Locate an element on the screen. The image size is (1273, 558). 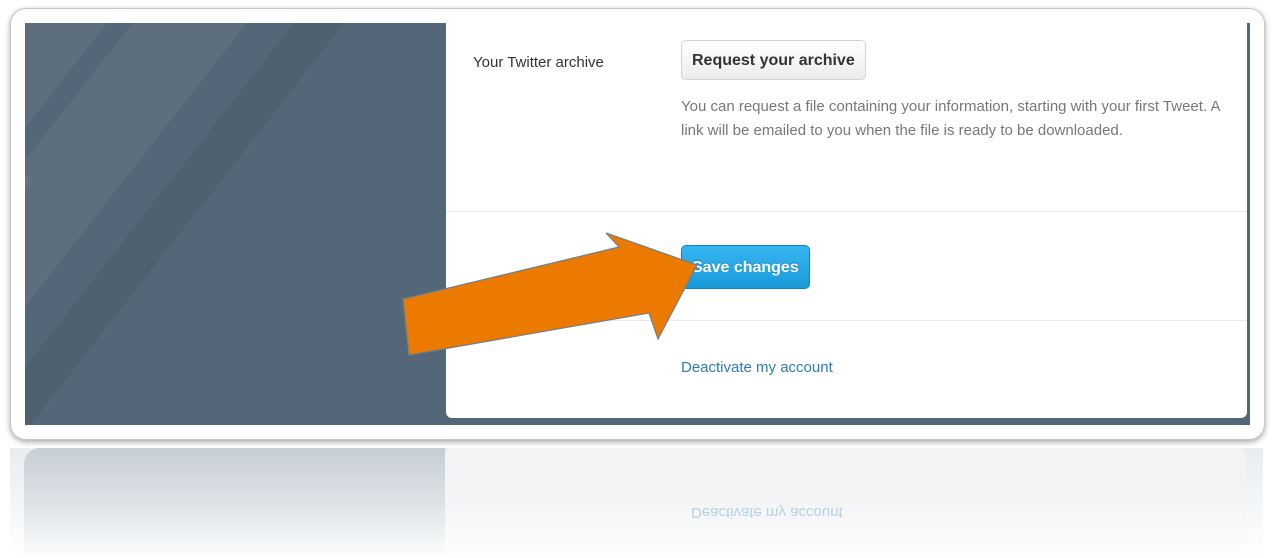
archive-label: Your Twitter archive is located at coordinates (538, 62).